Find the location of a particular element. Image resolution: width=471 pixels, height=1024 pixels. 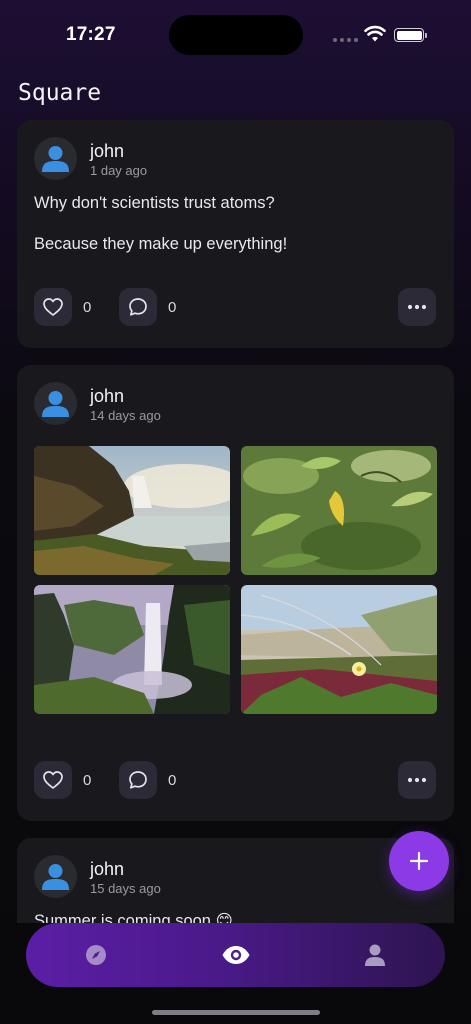

wifi-icon is located at coordinates (375, 33).